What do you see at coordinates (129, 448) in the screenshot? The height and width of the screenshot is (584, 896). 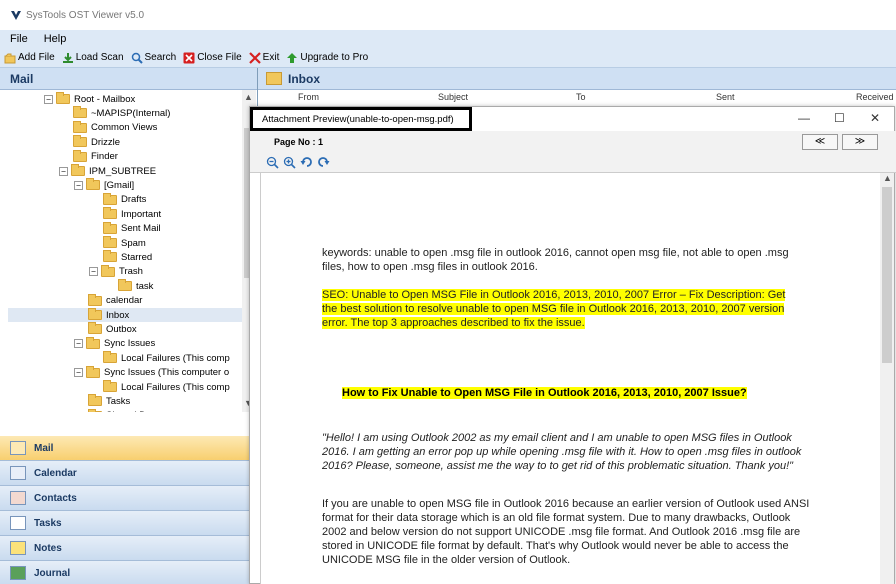 I see `nav-mail: Mail` at bounding box center [129, 448].